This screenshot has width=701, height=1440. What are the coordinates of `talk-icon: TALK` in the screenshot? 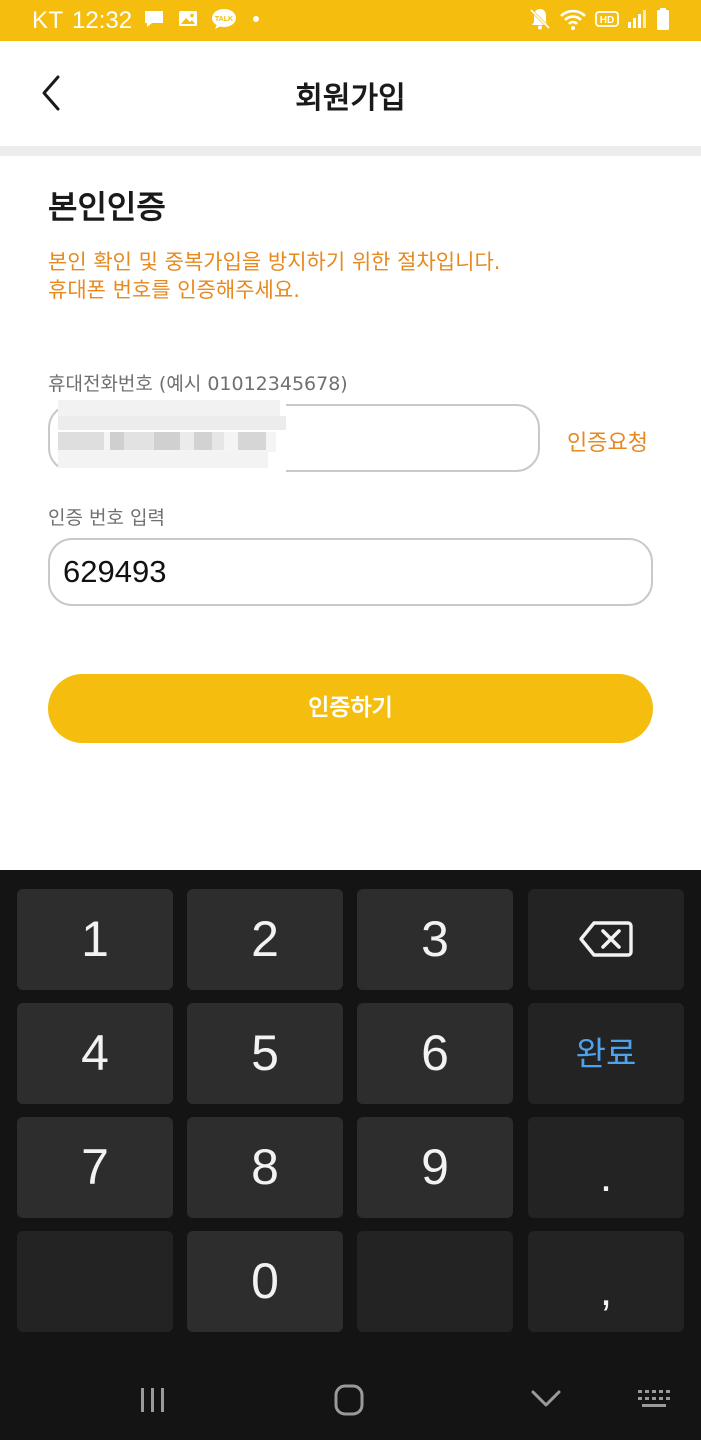 It's located at (224, 19).